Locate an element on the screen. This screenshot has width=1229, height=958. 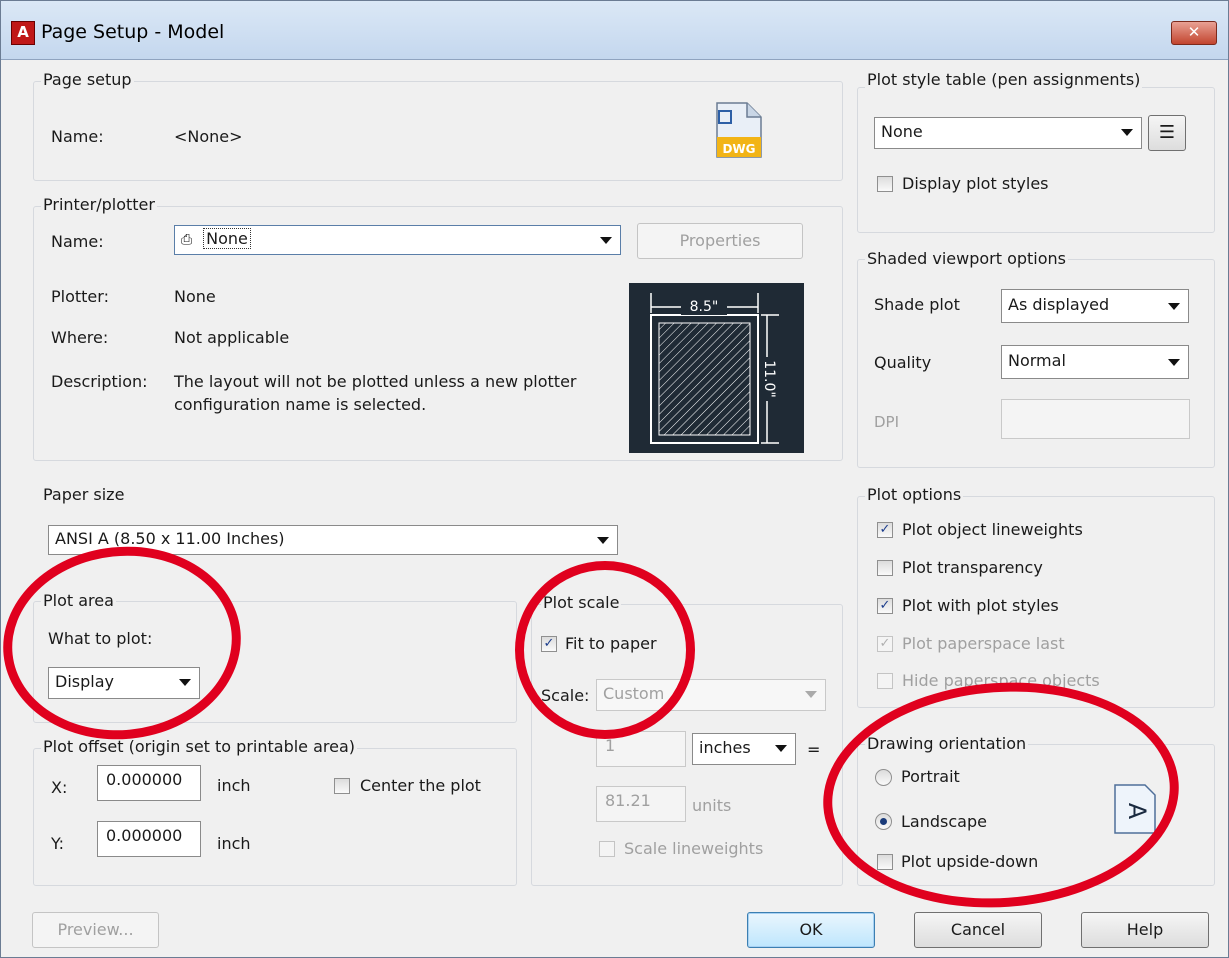
properties-button: Properties is located at coordinates (720, 241).